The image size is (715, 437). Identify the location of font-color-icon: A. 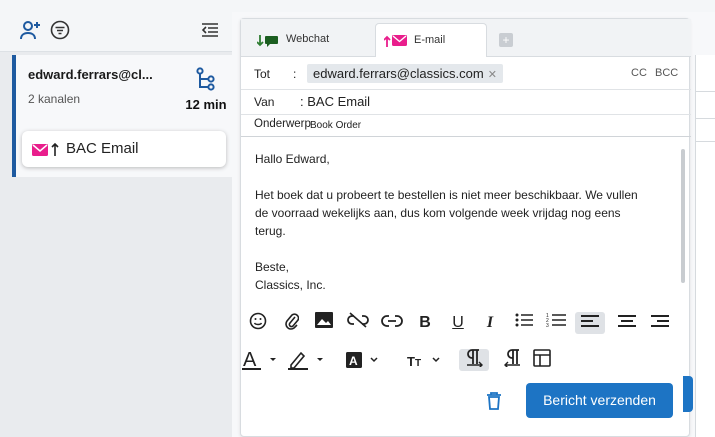
(261, 360).